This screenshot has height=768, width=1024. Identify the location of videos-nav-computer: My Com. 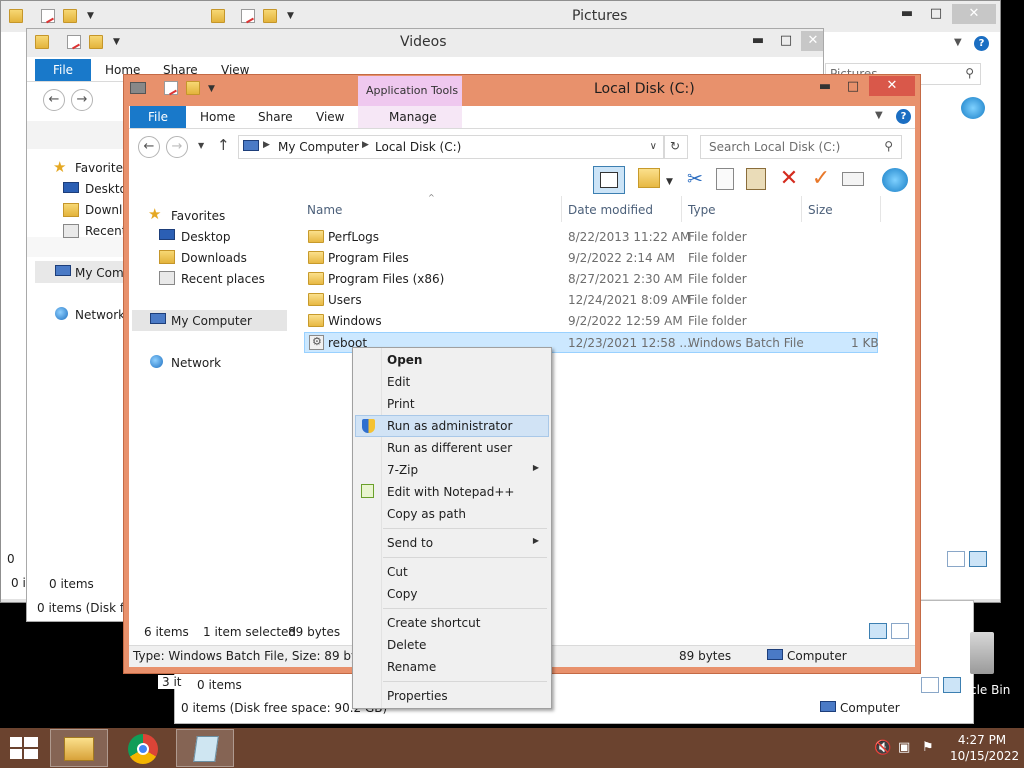
(99, 273).